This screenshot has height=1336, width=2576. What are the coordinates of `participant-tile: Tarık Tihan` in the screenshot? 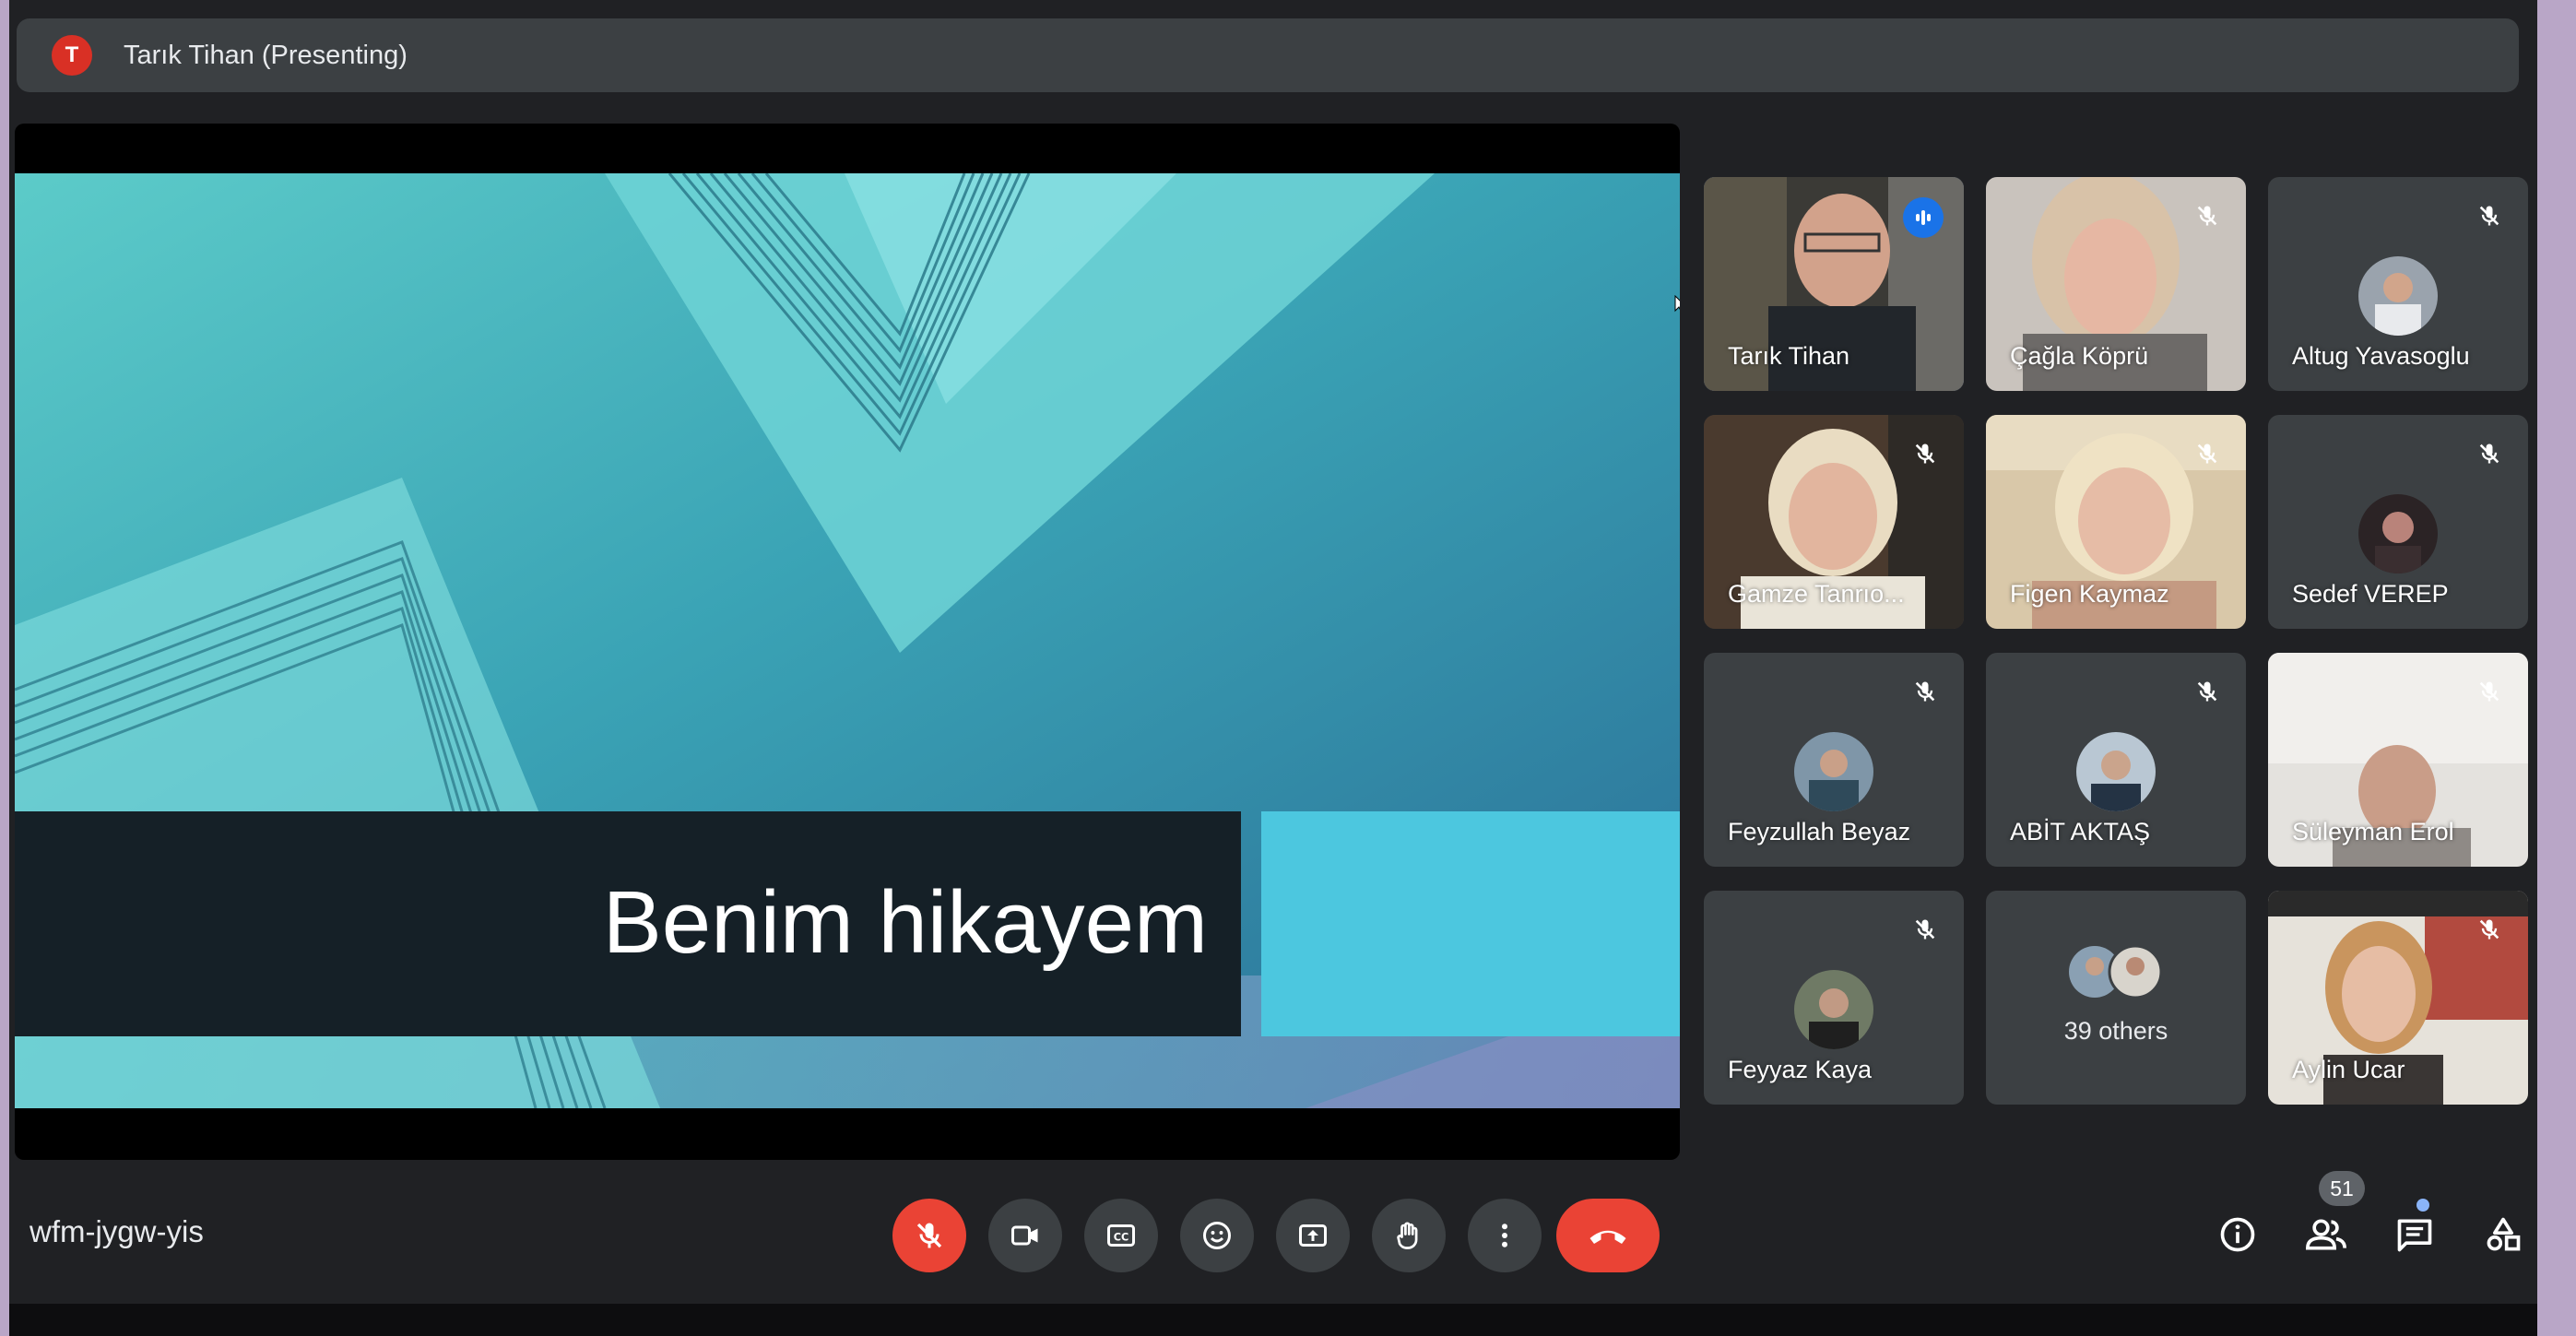 It's located at (1834, 284).